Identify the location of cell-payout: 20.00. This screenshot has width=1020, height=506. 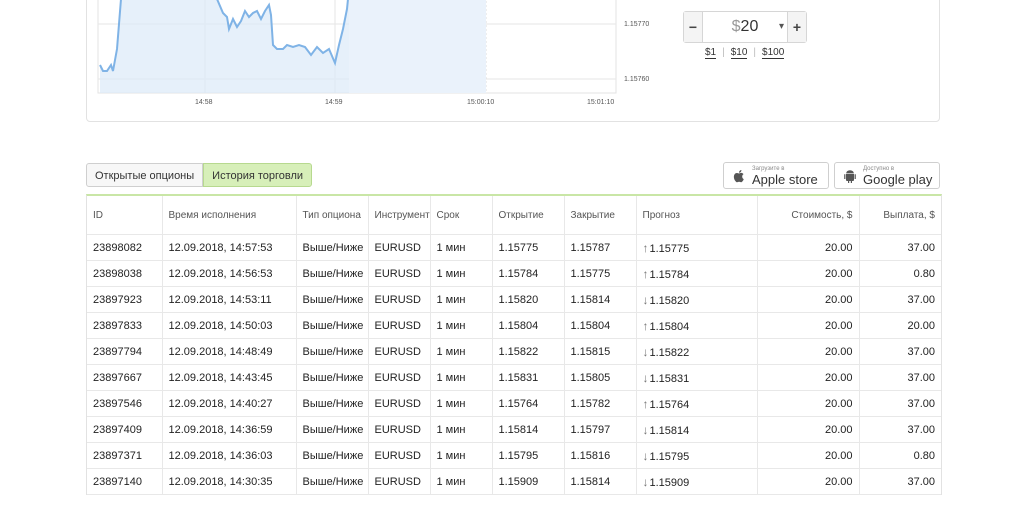
(900, 325).